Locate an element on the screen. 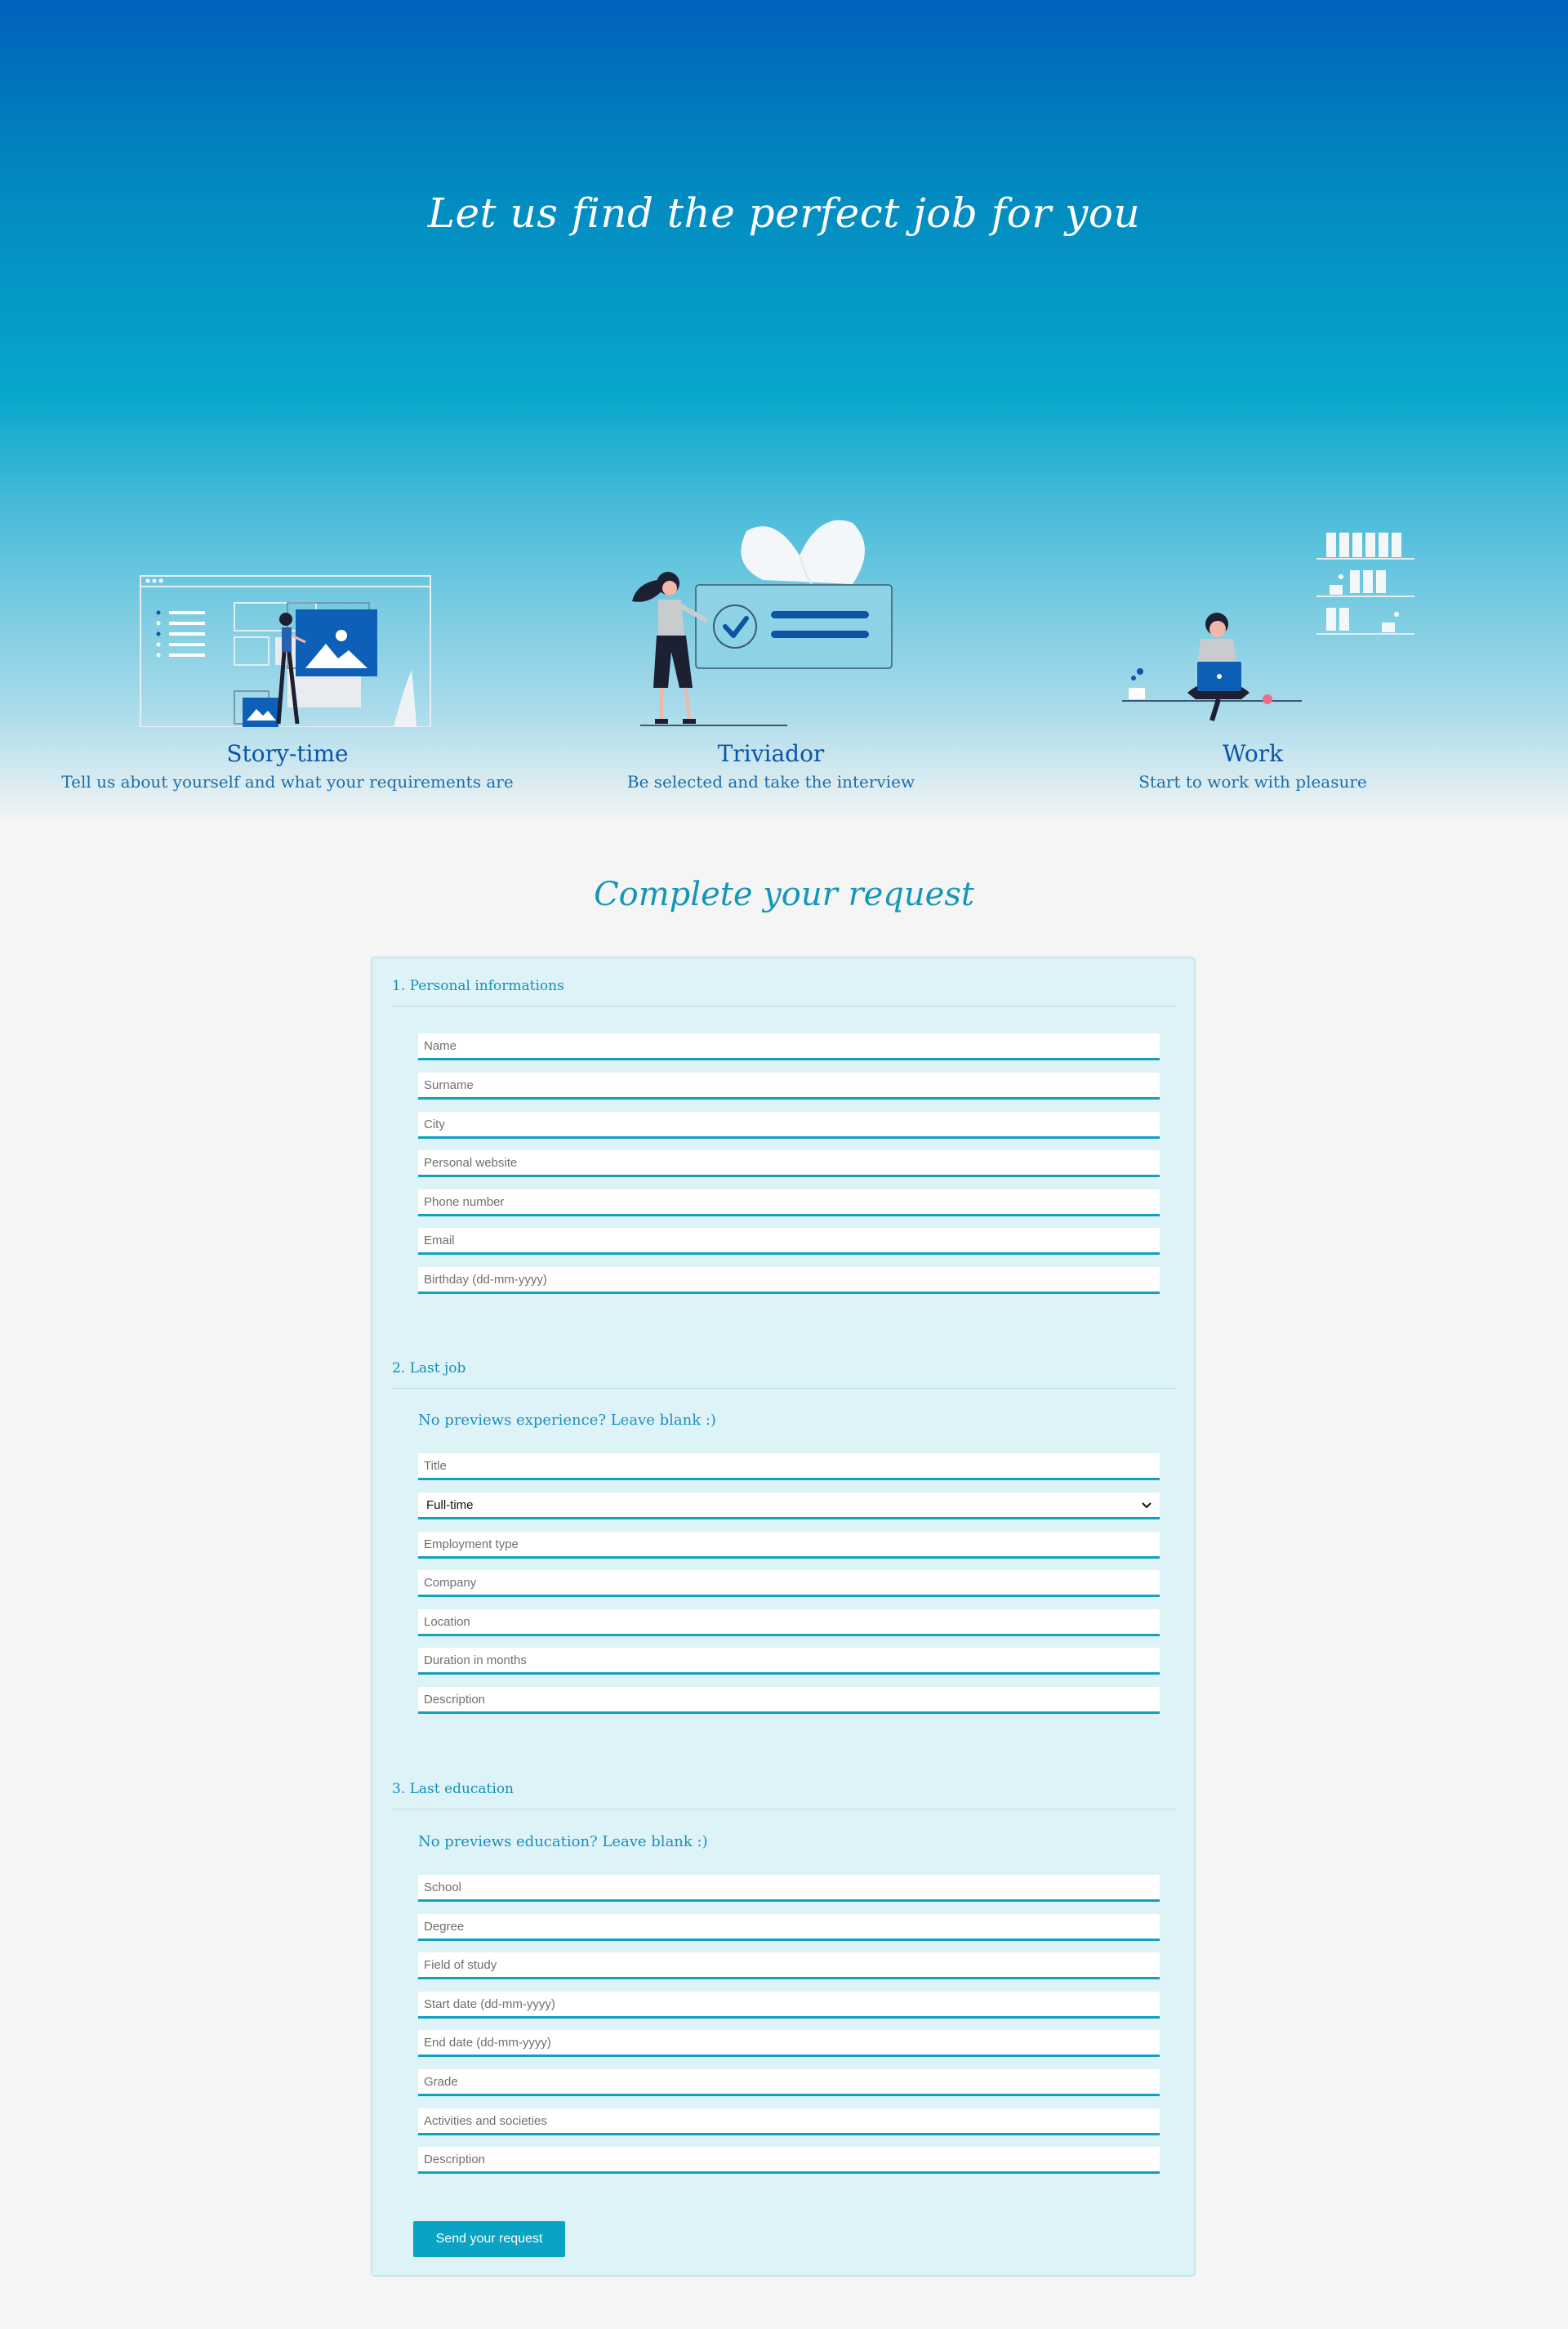 This screenshot has height=2329, width=1568. hero-title: Let us find the perfect job for you is located at coordinates (784, 214).